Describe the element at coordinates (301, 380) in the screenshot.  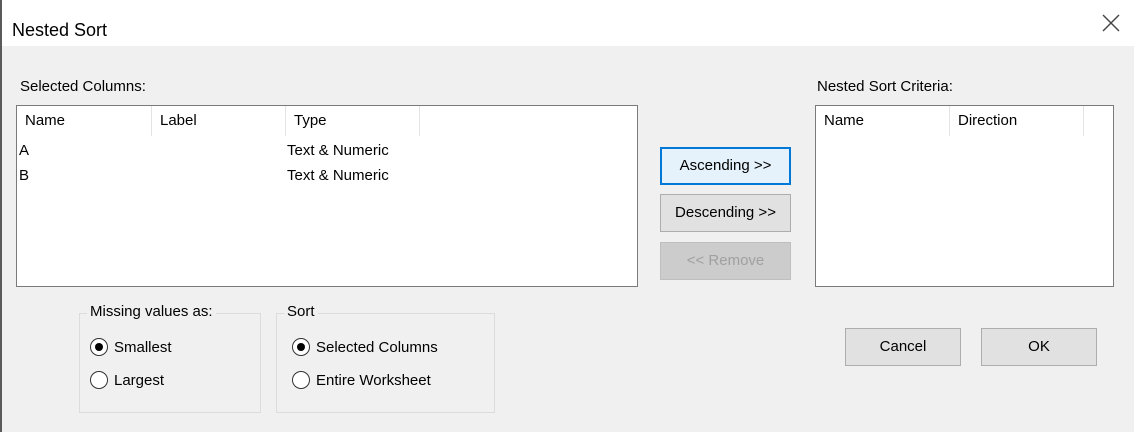
I see `radio-entire-worksheet-indicator` at that location.